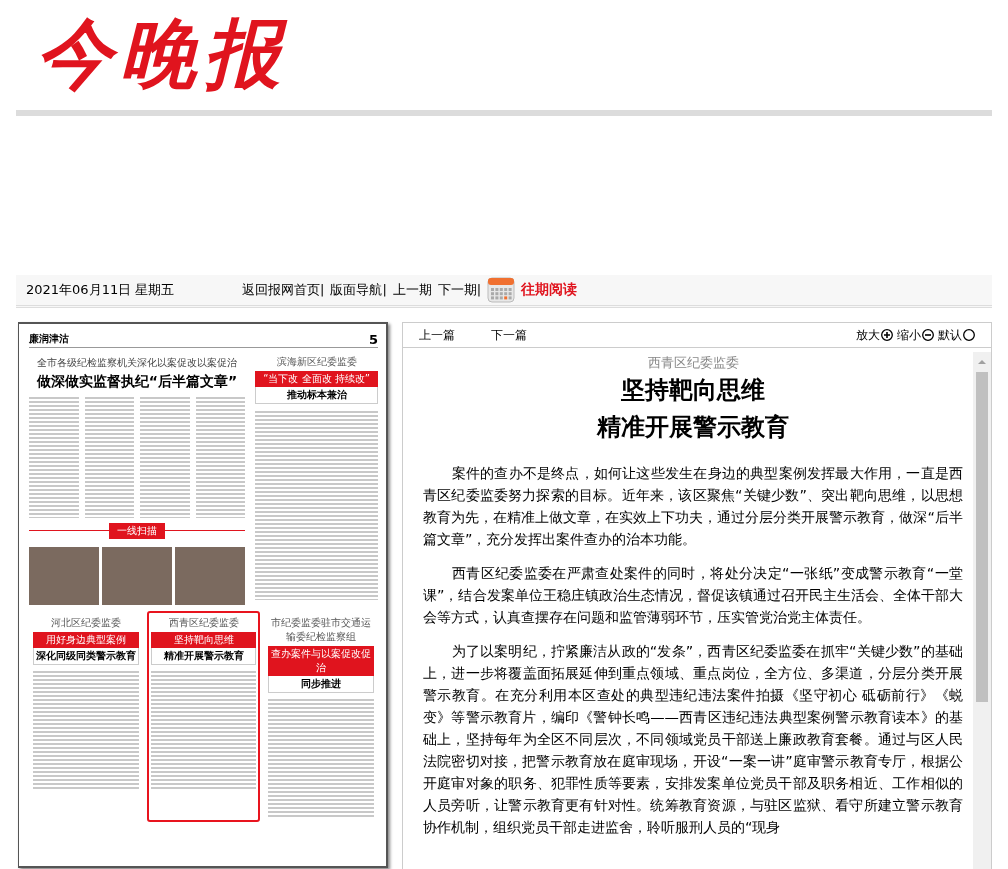 This screenshot has height=869, width=1008. I want to click on section-banner: 一线扫描, so click(137, 531).